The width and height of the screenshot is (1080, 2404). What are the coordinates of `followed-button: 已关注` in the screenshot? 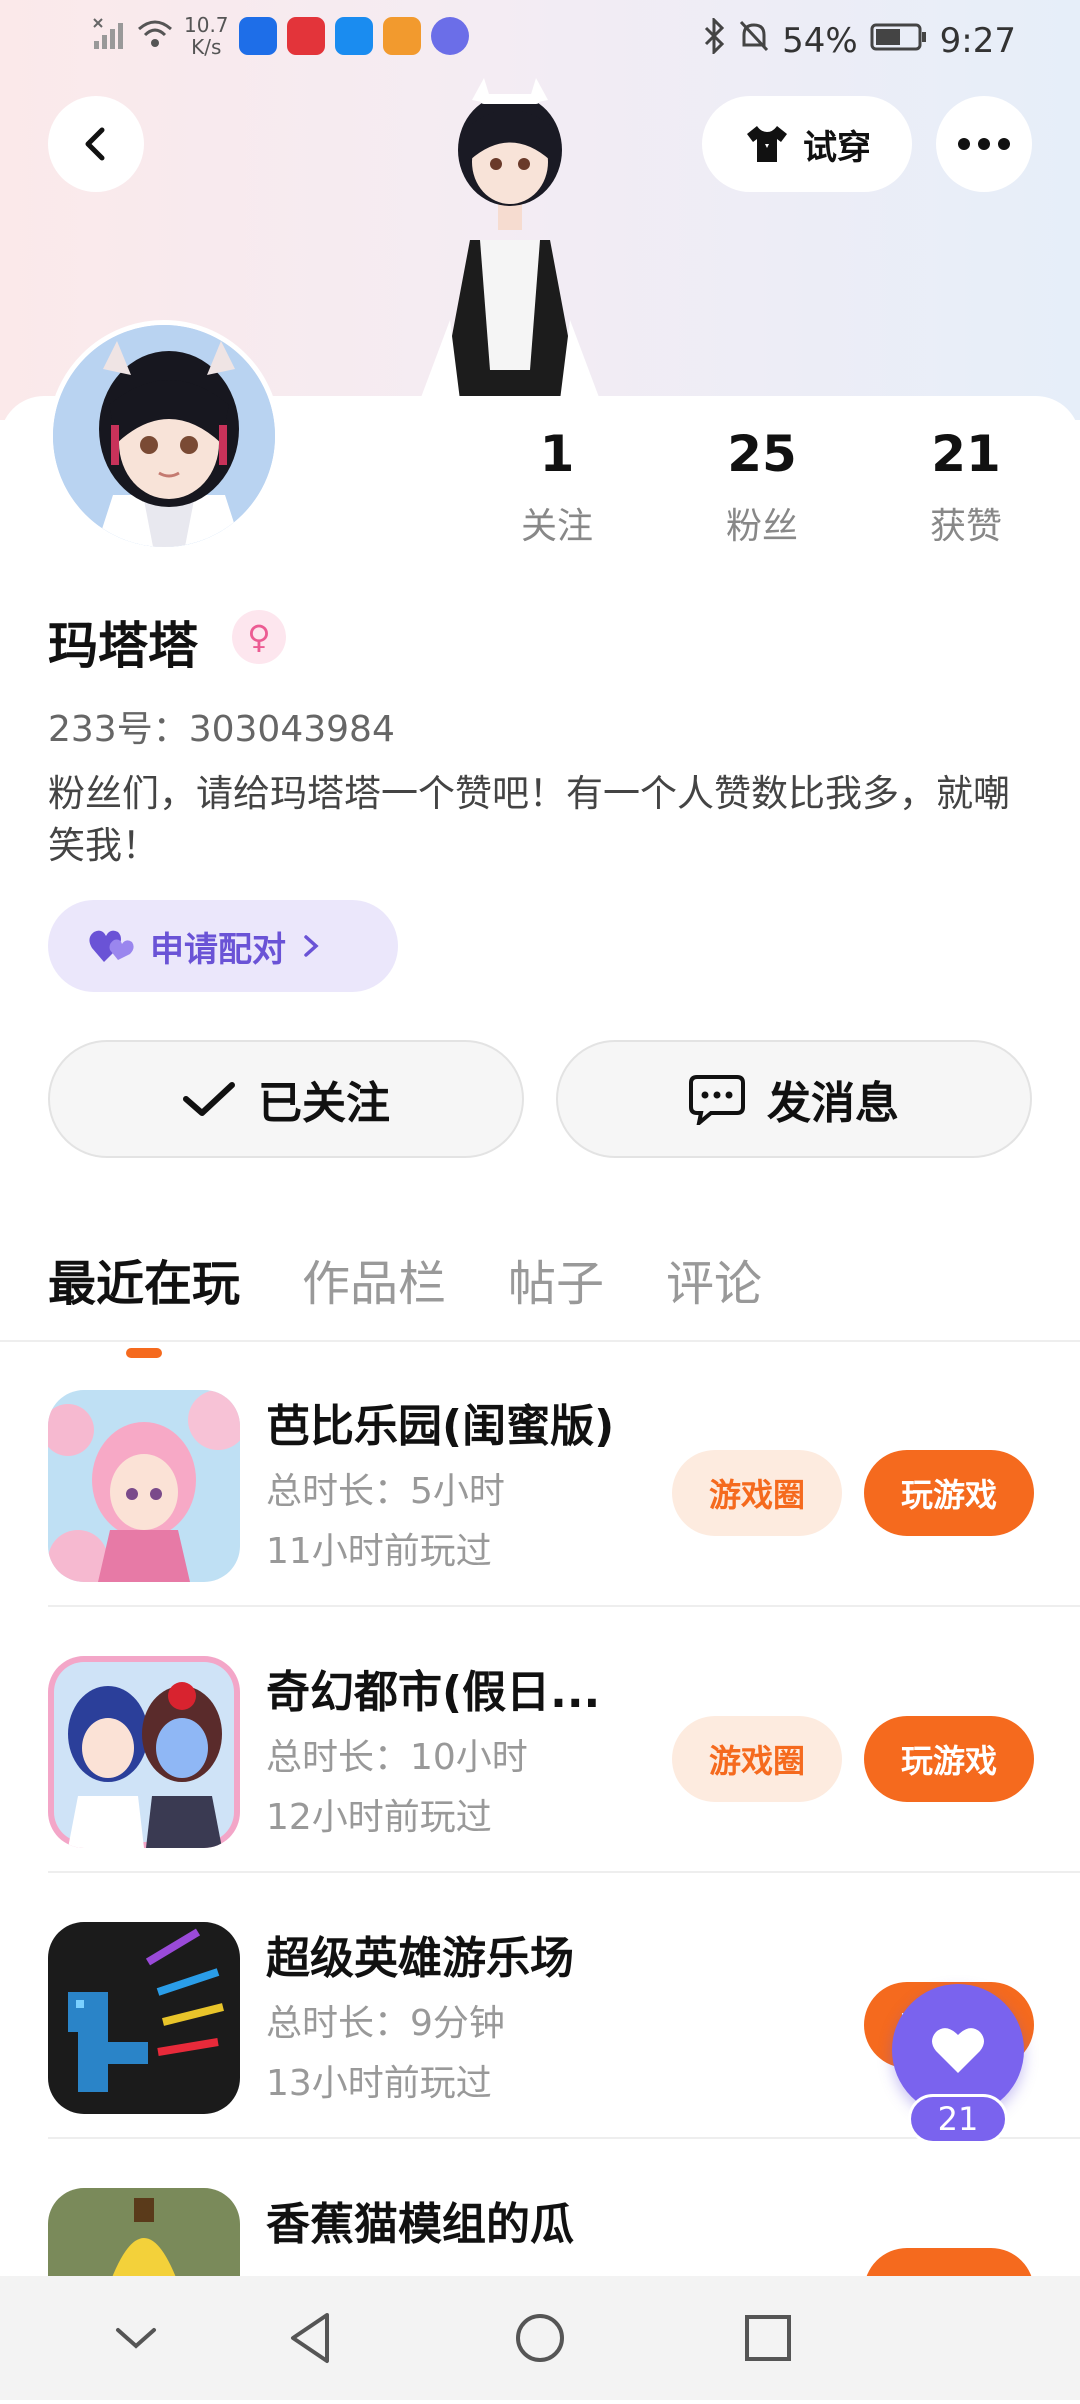 It's located at (286, 1099).